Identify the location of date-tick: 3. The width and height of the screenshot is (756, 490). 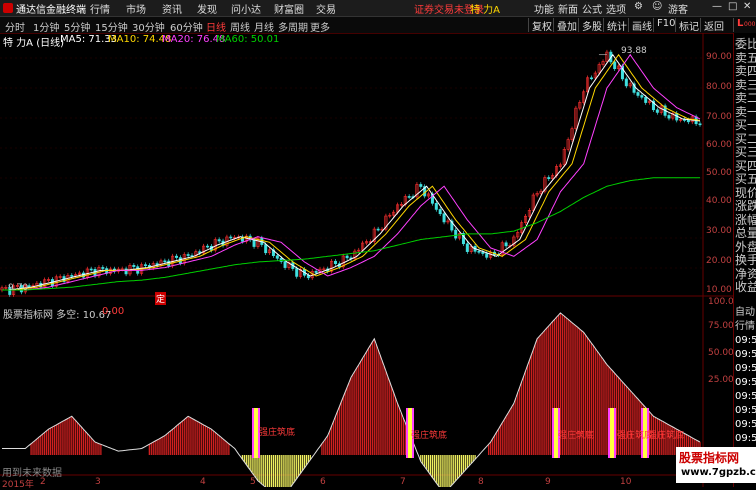
(98, 482).